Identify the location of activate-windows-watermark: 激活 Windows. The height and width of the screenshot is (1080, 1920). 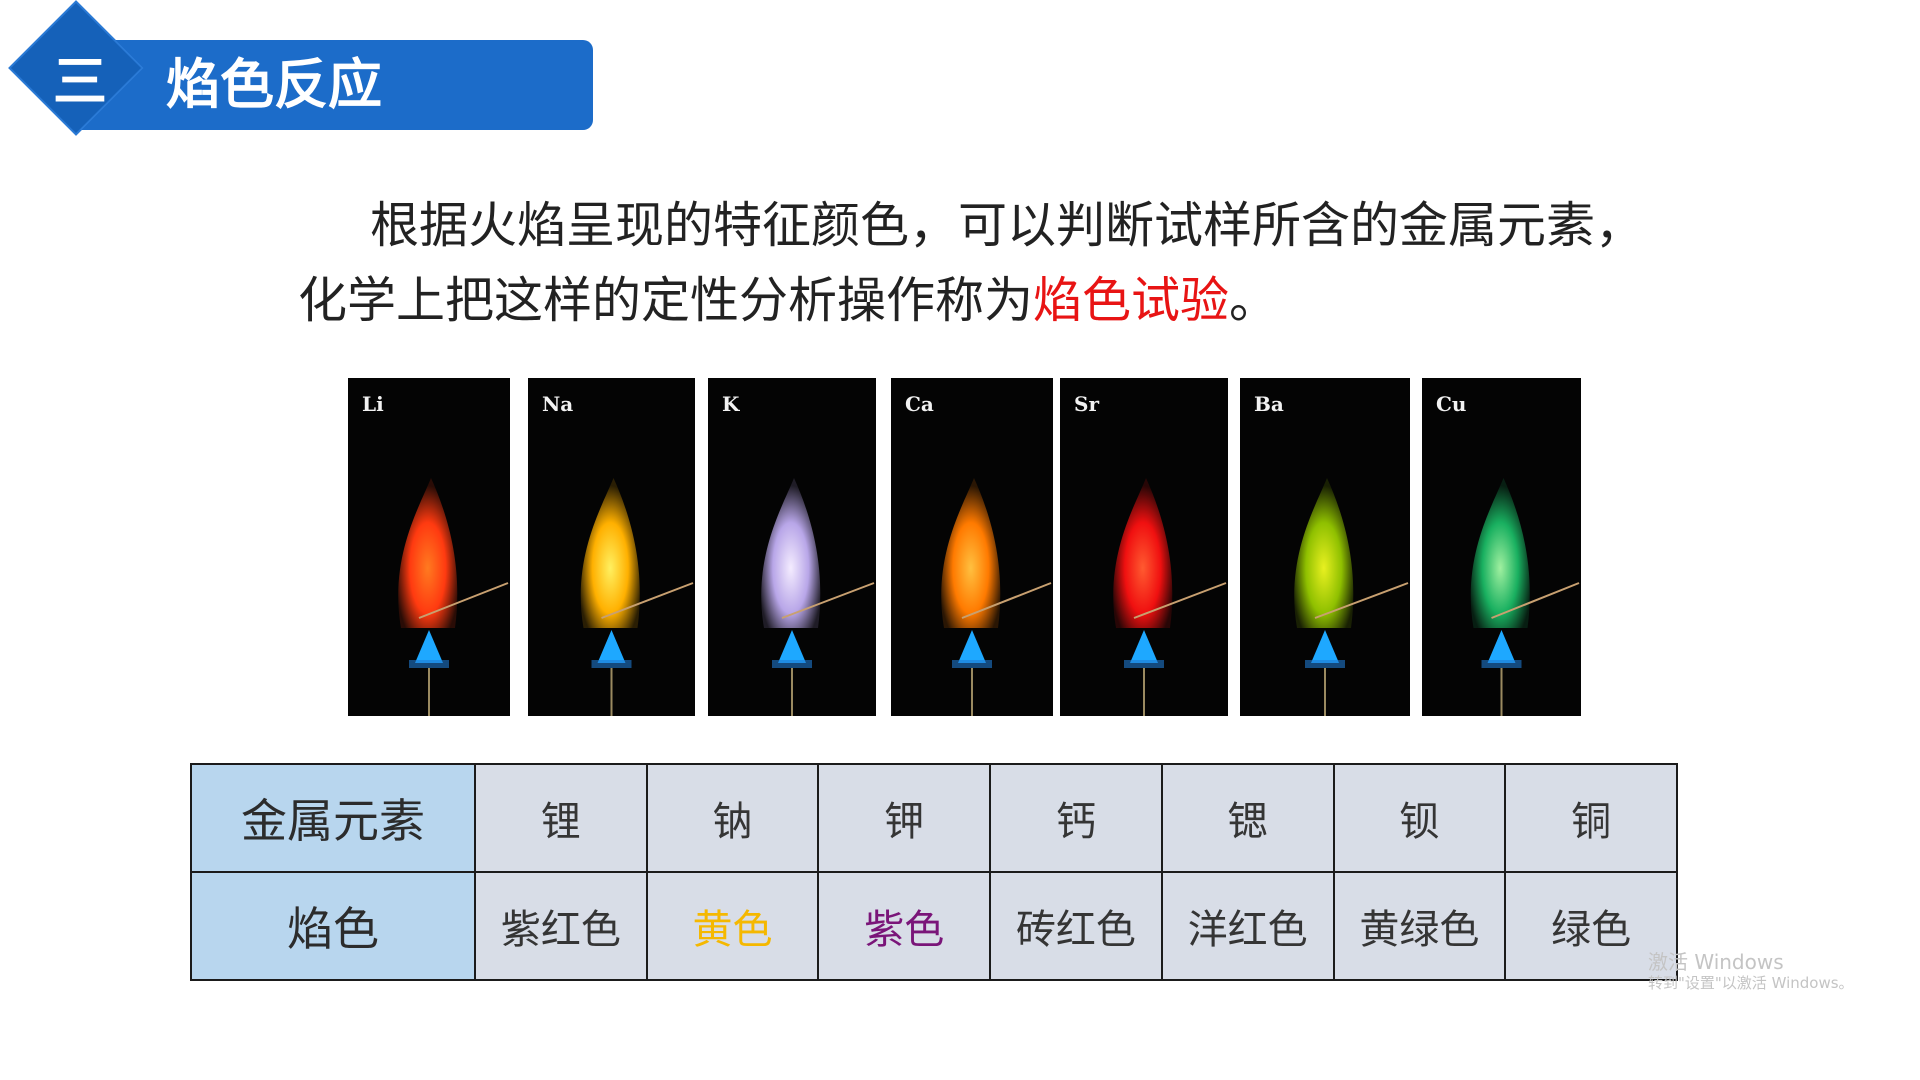
(1716, 962).